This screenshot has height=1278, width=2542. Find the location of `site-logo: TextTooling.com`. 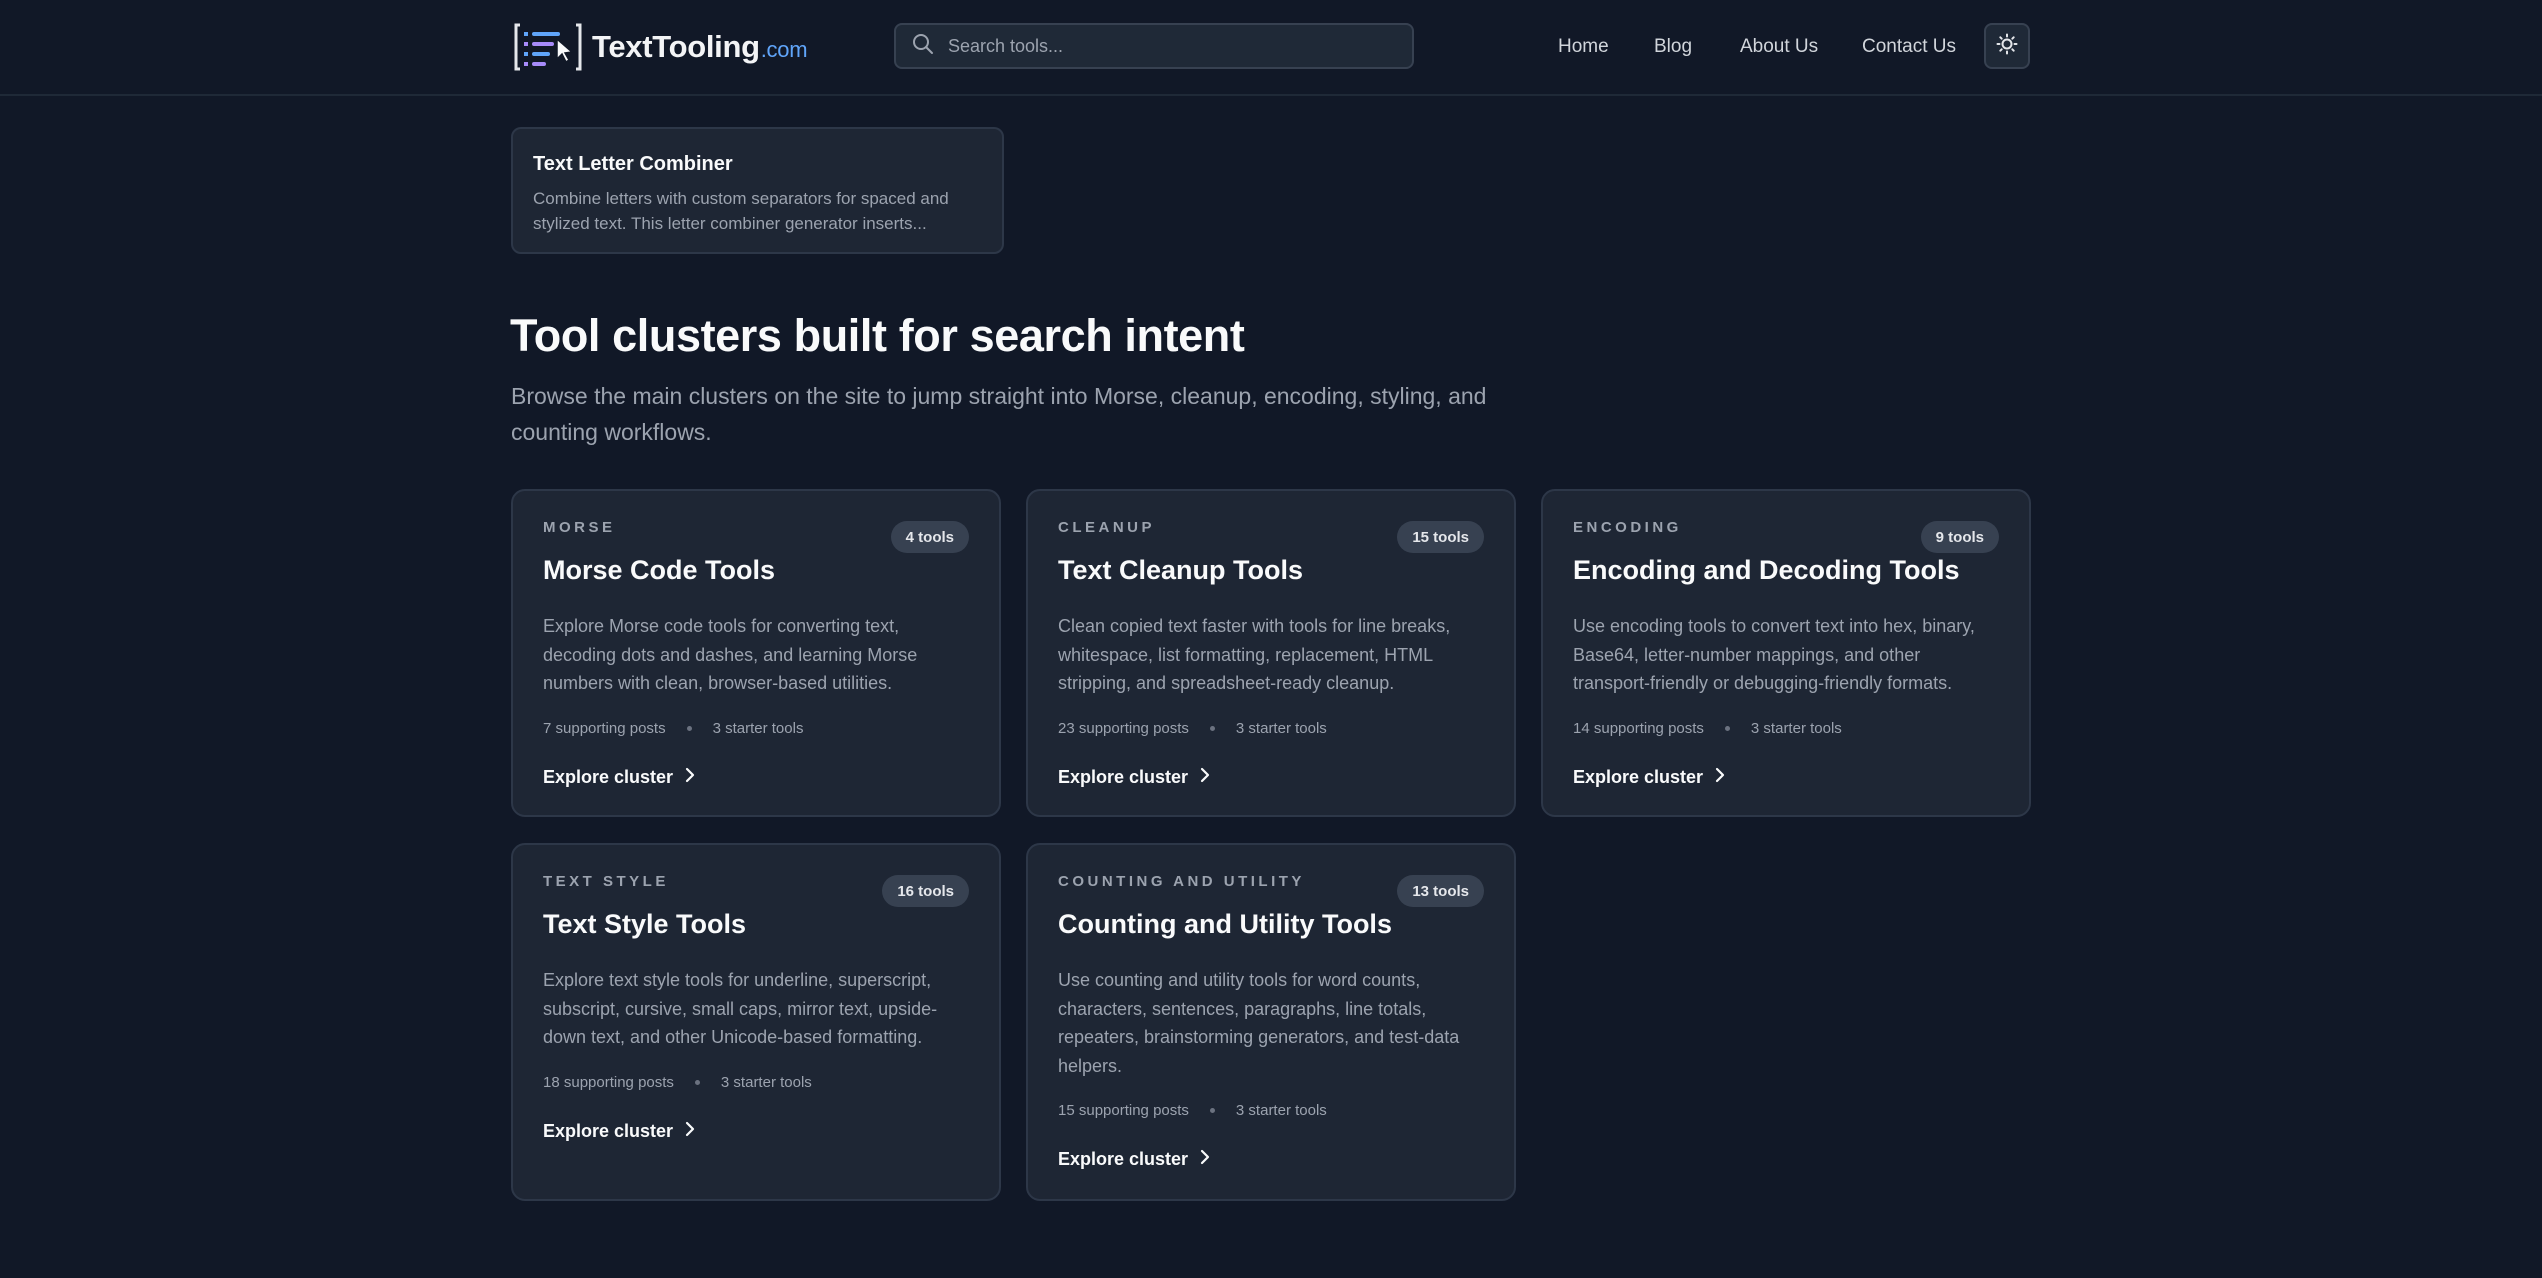

site-logo: TextTooling.com is located at coordinates (661, 47).